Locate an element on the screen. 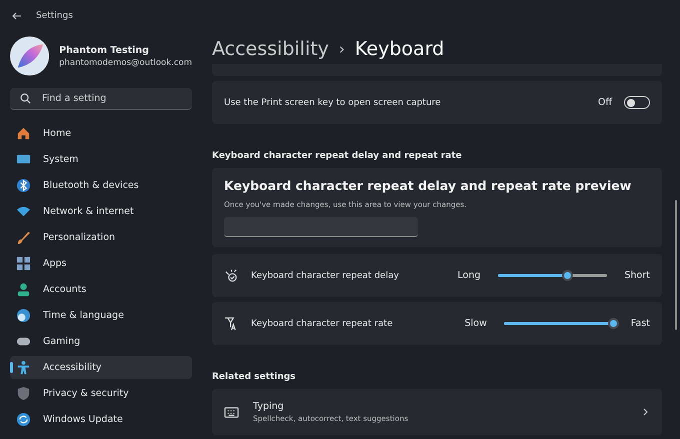 This screenshot has width=680, height=439. link-title: Typing is located at coordinates (269, 406).